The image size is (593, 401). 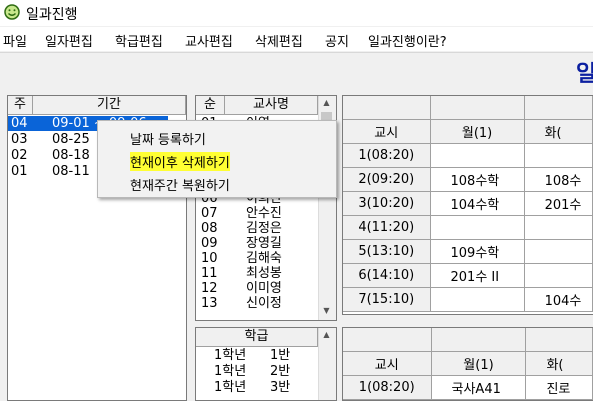 I want to click on timetable-row: 1(08:20) 국사A41 진로, so click(x=468, y=387).